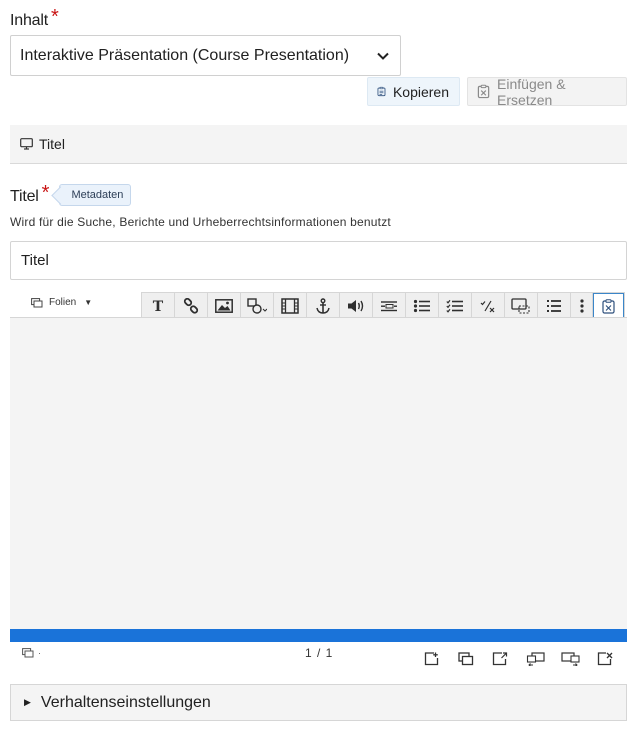  Describe the element at coordinates (605, 659) in the screenshot. I see `delete-slide-icon` at that location.